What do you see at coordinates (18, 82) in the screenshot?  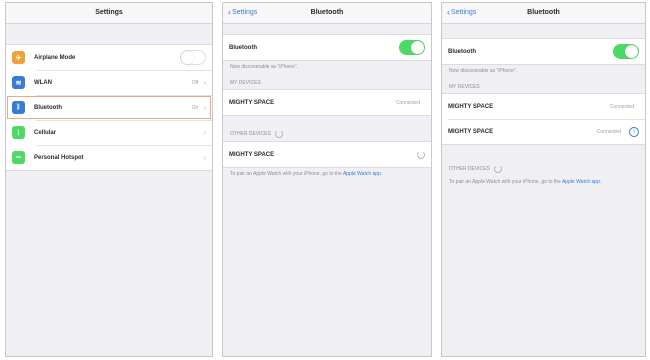 I see `wifi-icon: ≋` at bounding box center [18, 82].